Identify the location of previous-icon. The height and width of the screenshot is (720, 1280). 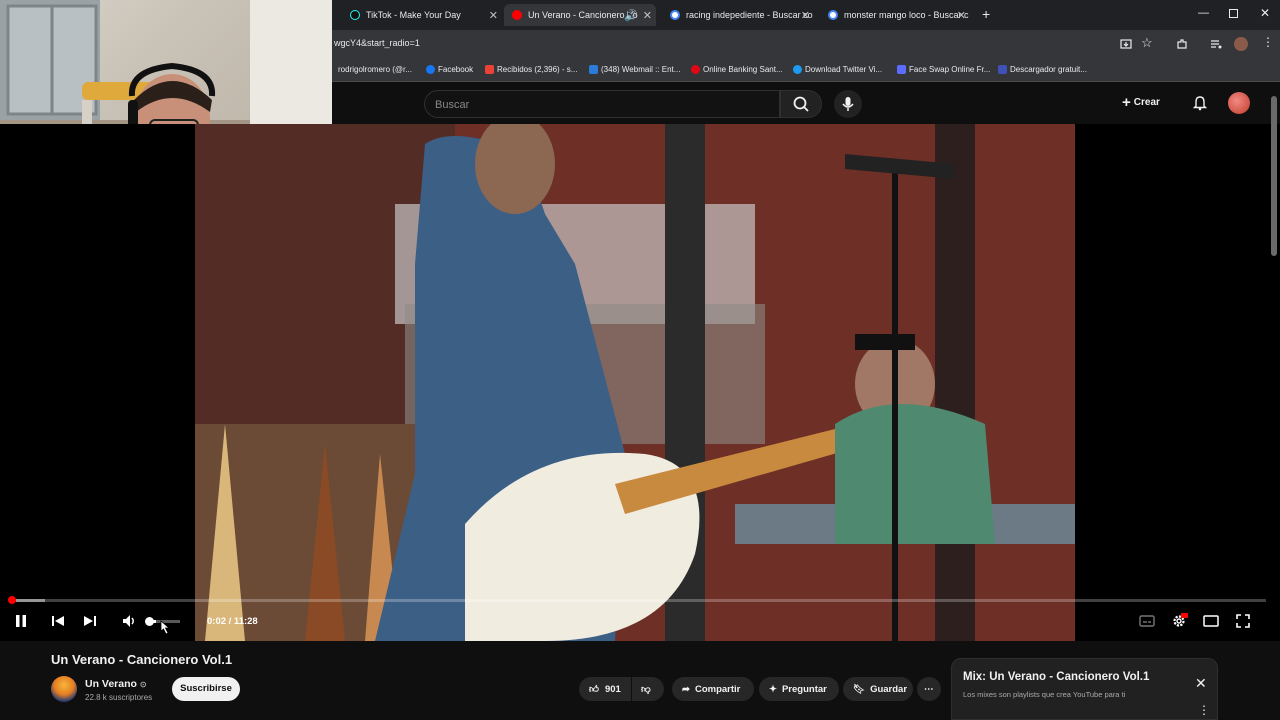
(58, 621).